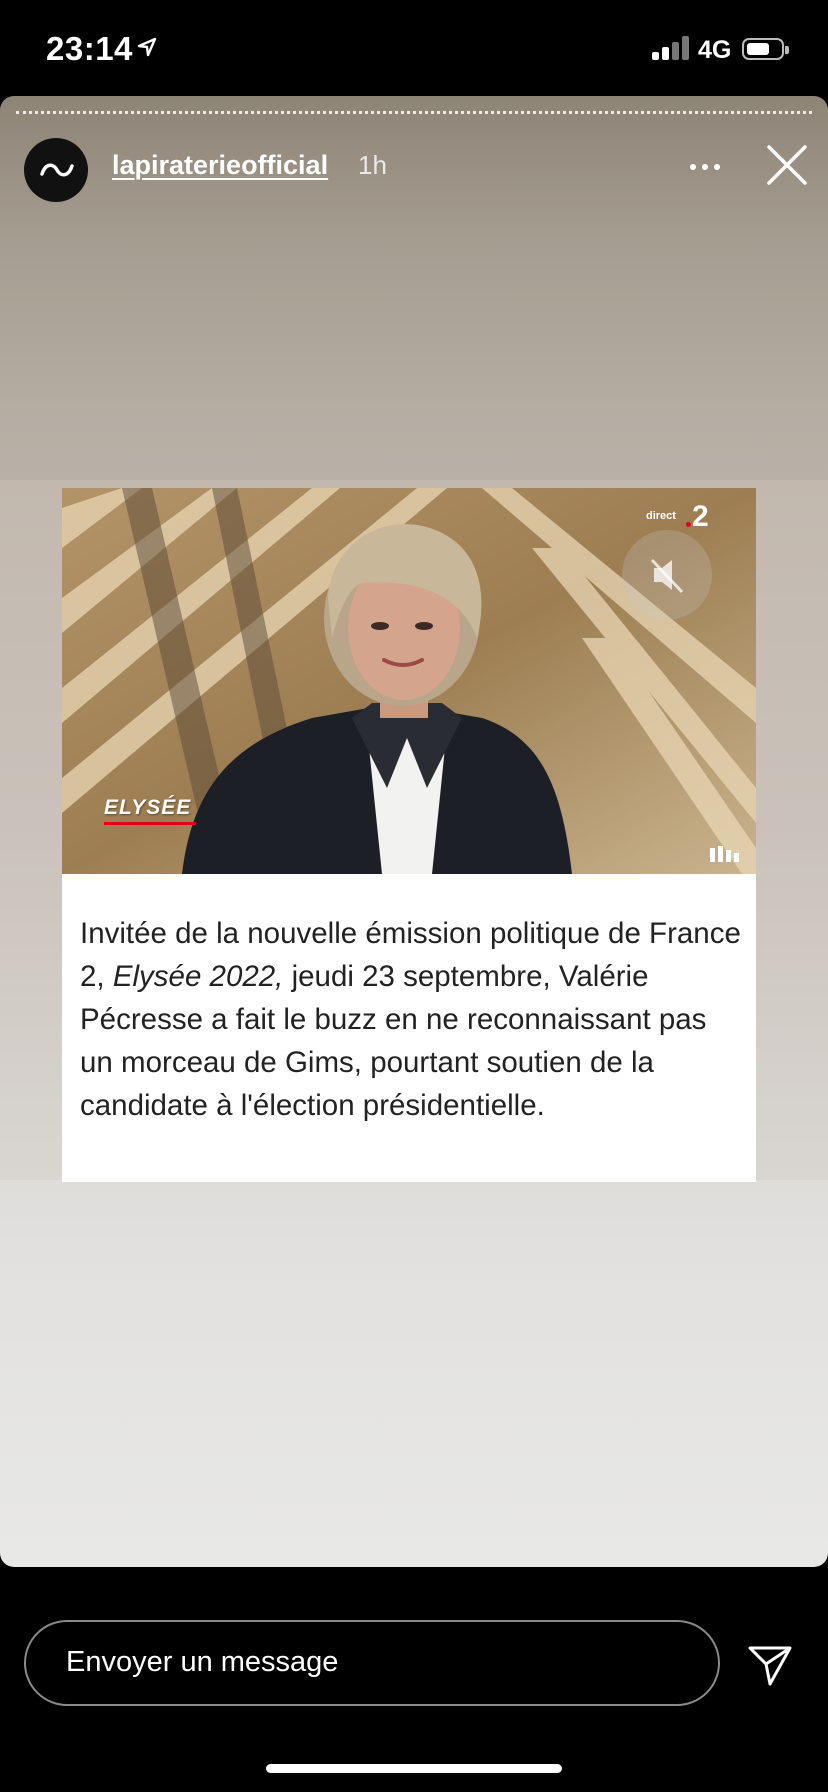 This screenshot has width=828, height=1792. I want to click on status-time: 23:14, so click(89, 48).